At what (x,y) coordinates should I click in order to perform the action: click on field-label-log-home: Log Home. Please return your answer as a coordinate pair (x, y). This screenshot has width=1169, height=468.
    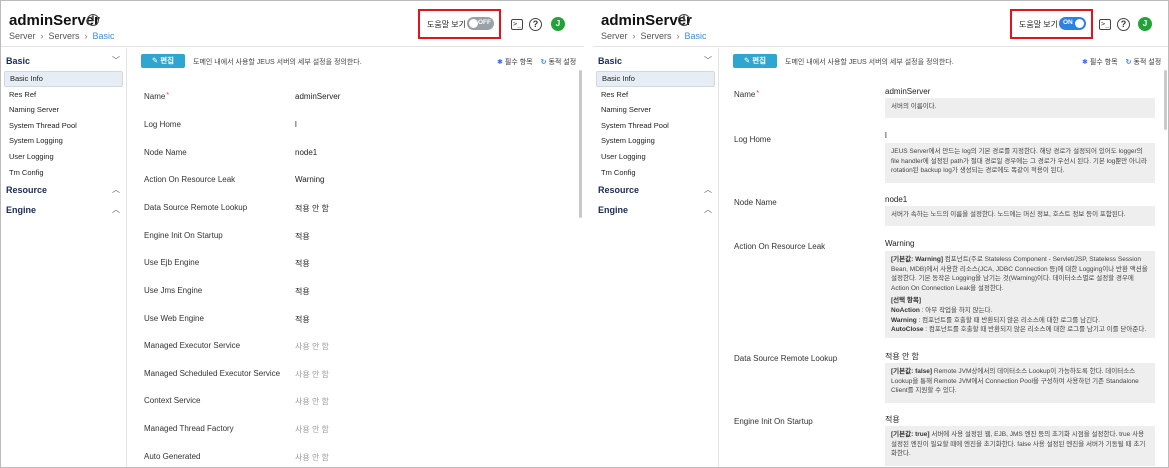
    Looking at the image, I should click on (752, 139).